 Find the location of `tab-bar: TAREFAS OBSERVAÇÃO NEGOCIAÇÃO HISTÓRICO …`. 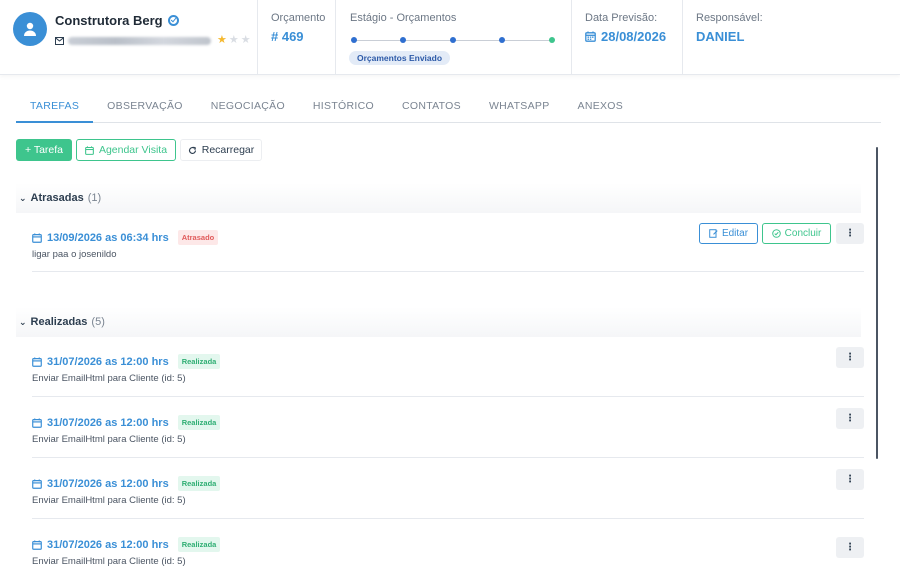

tab-bar: TAREFAS OBSERVAÇÃO NEGOCIAÇÃO HISTÓRICO … is located at coordinates (448, 109).